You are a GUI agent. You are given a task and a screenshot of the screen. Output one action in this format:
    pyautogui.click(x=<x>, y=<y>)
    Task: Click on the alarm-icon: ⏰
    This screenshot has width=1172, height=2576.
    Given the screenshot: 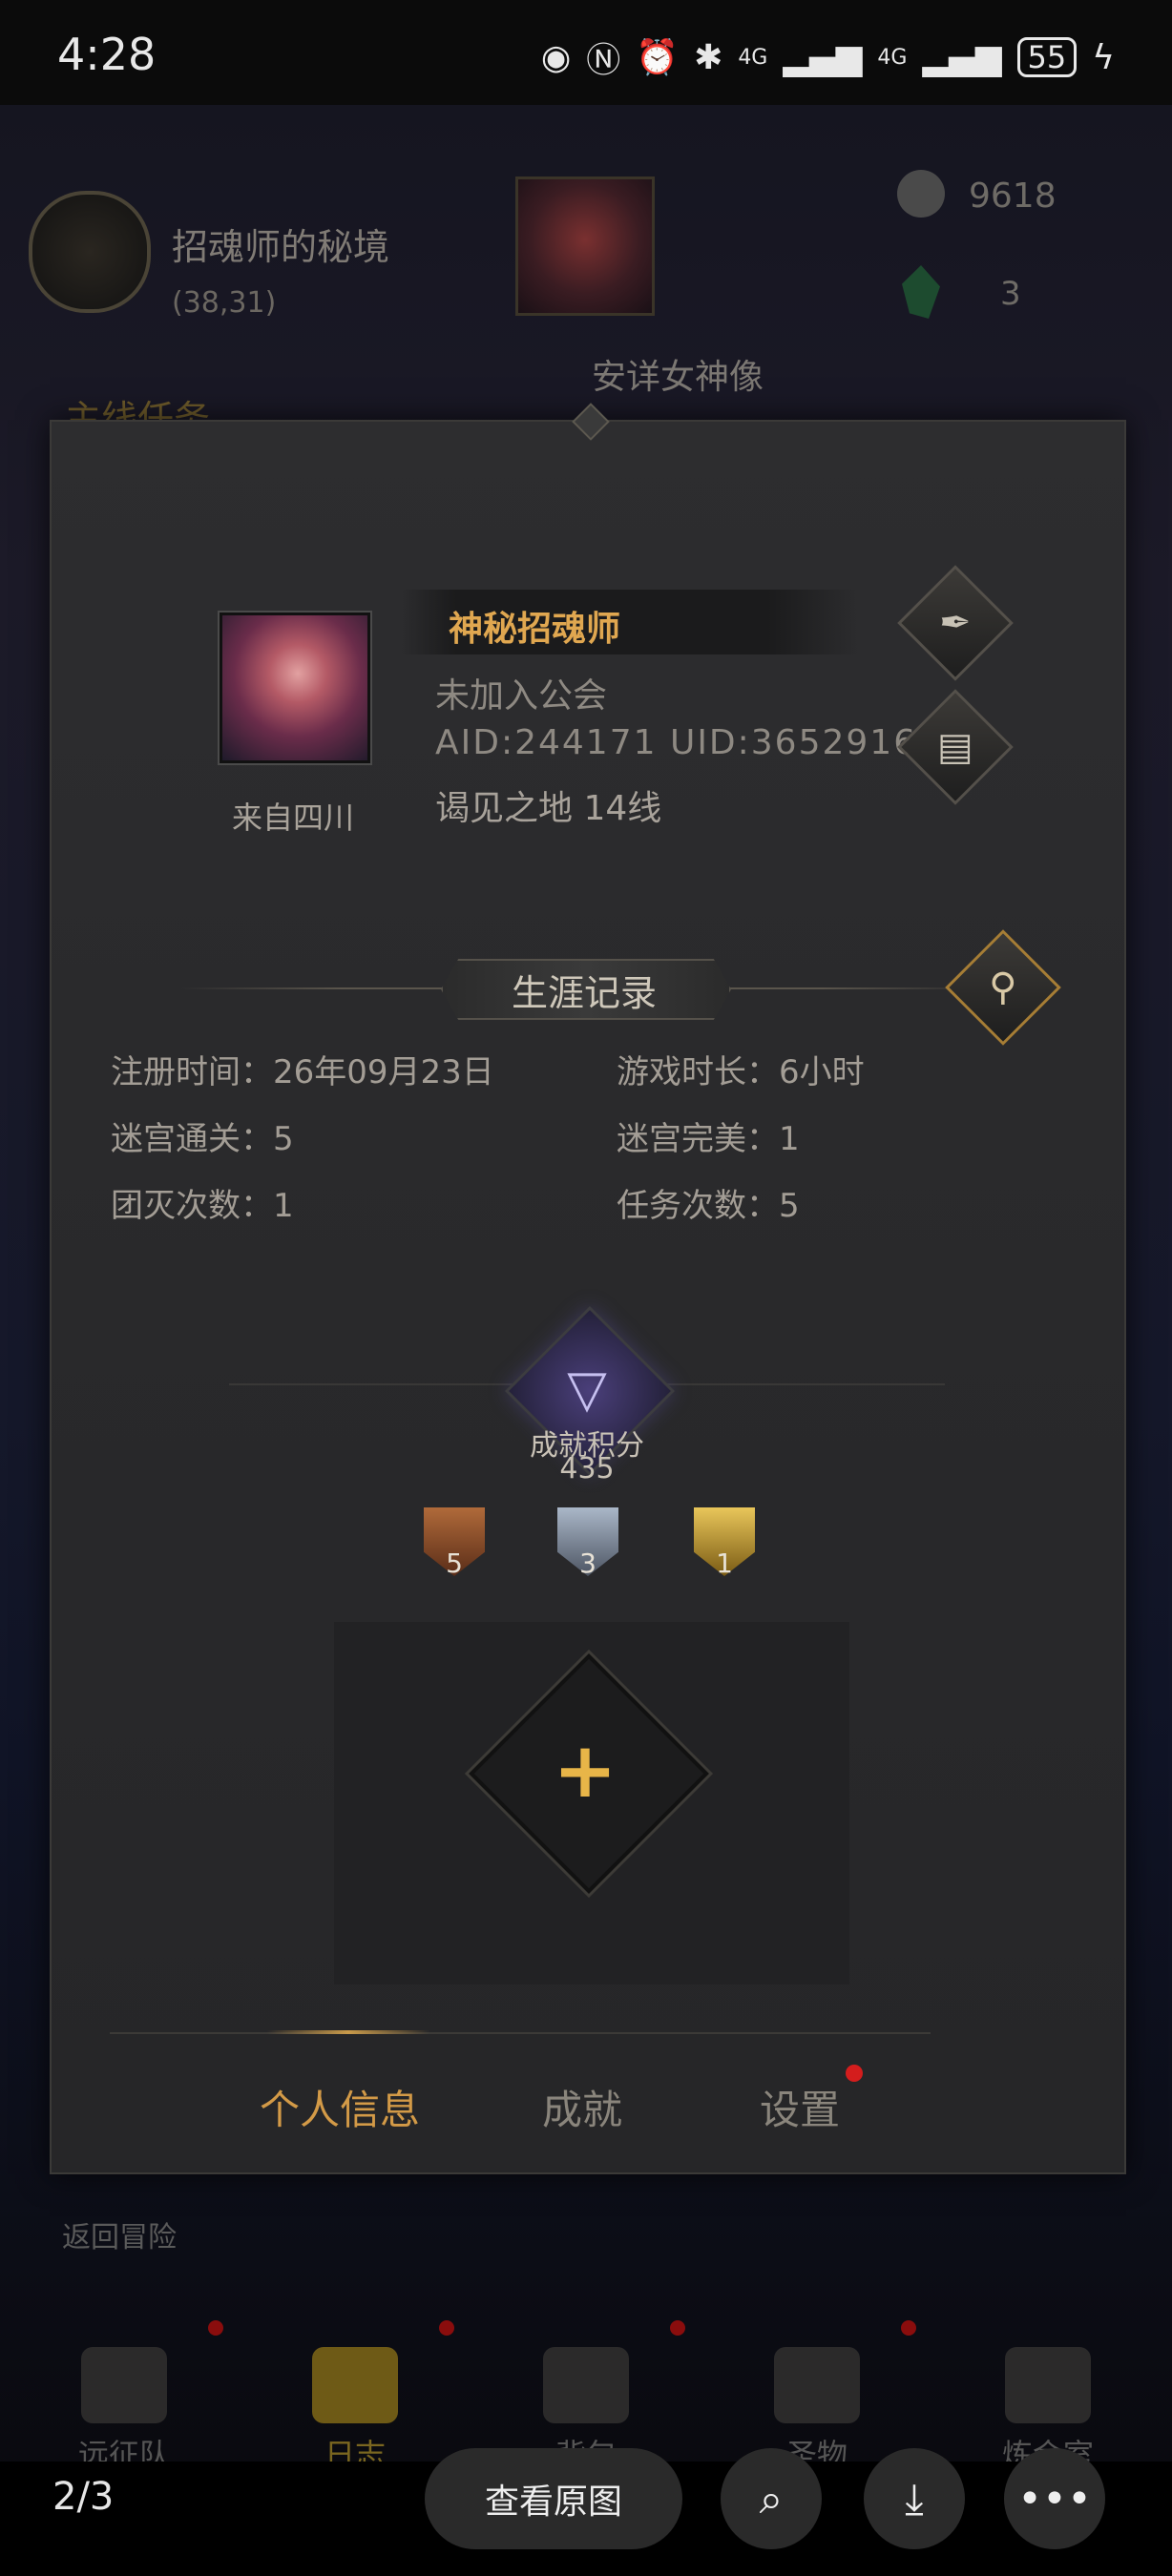 What is the action you would take?
    pyautogui.click(x=658, y=57)
    